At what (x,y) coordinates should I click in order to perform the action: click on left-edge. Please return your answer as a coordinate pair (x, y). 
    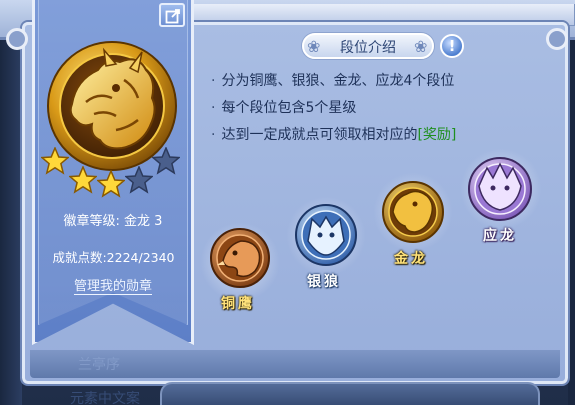
    Looking at the image, I should click on (11, 222).